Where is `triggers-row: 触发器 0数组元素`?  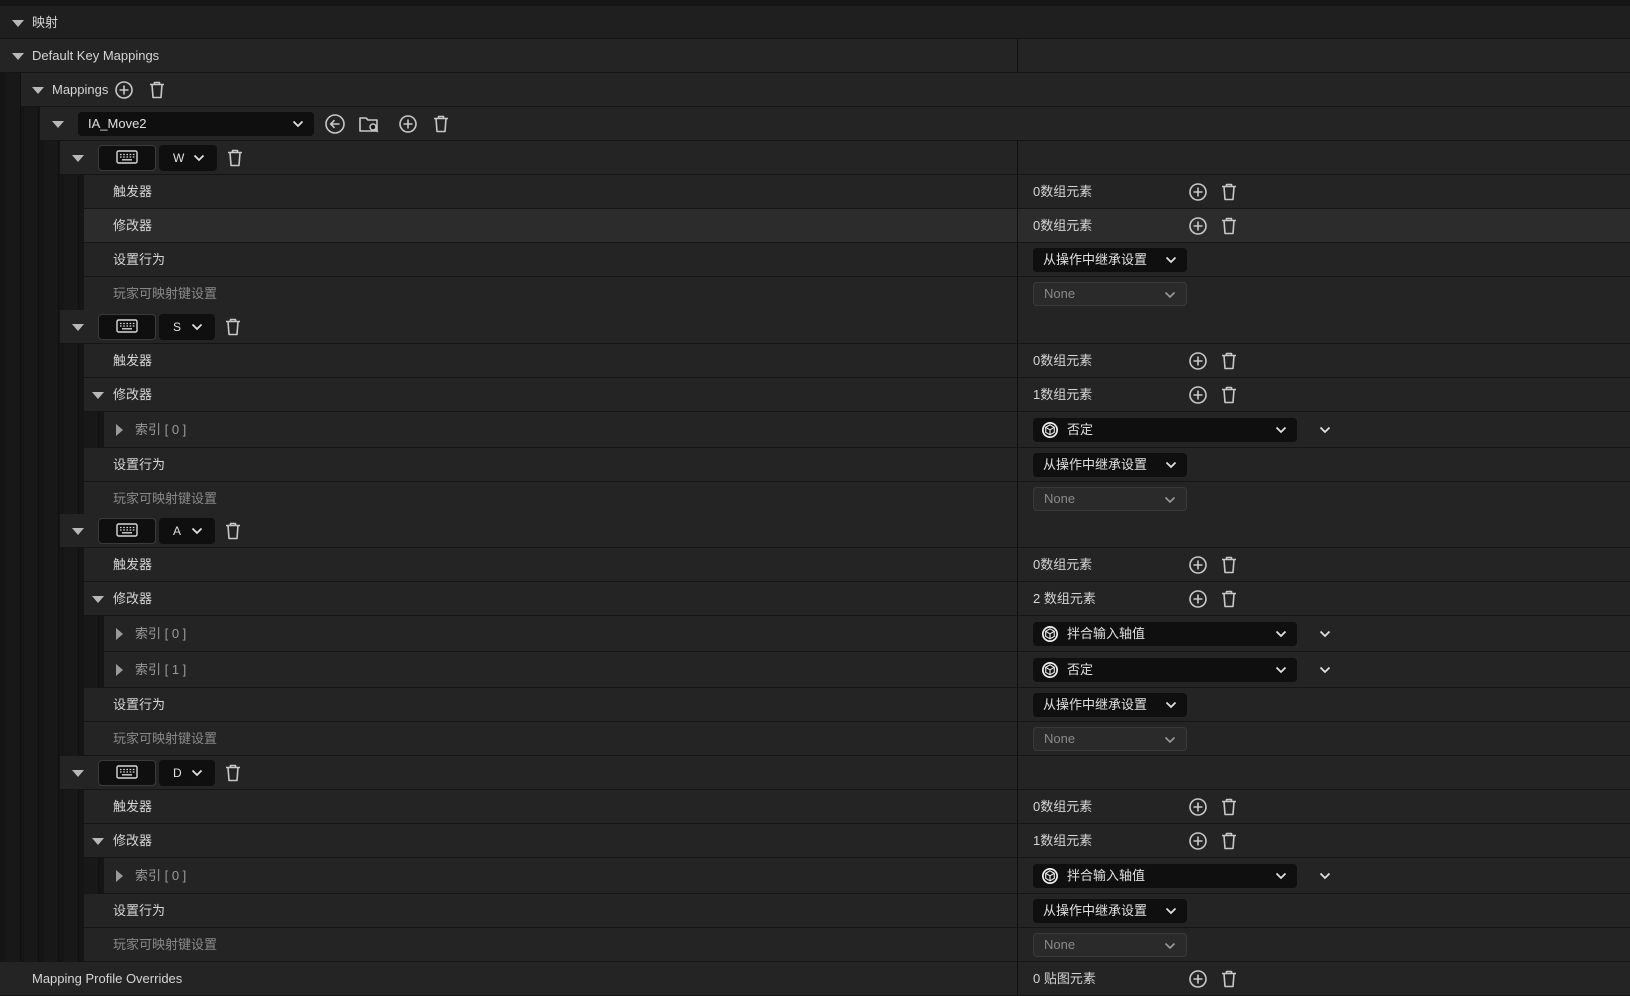 triggers-row: 触发器 0数组元素 is located at coordinates (815, 361).